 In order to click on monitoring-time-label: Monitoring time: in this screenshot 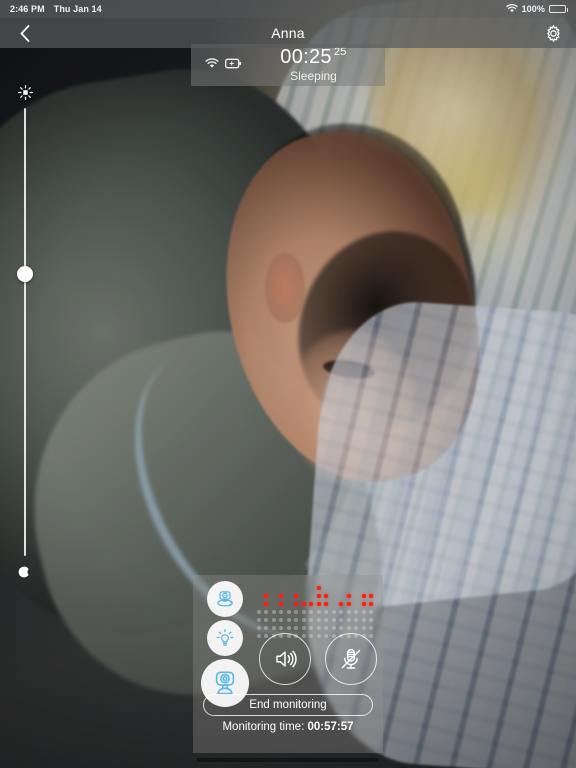, I will do `click(263, 727)`.